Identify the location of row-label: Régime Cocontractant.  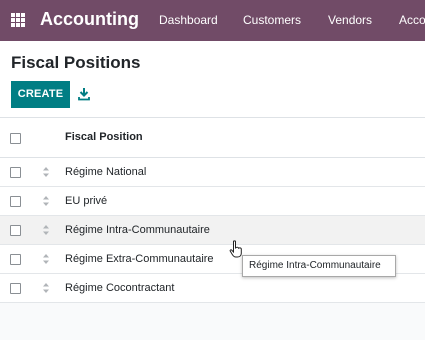
(120, 288).